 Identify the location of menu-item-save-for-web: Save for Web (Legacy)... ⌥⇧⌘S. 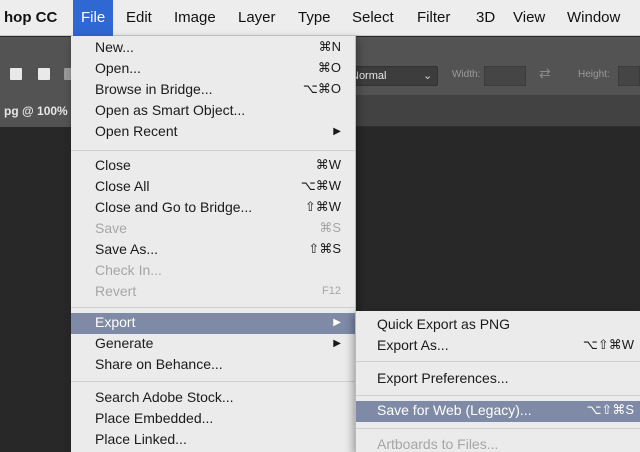
(498, 411).